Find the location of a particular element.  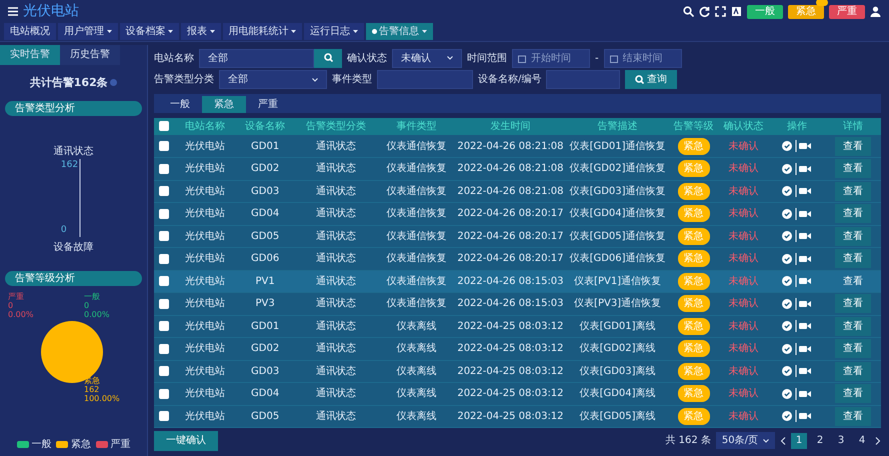

table-cell: 仪表[GD02]通信恢复 is located at coordinates (618, 168).